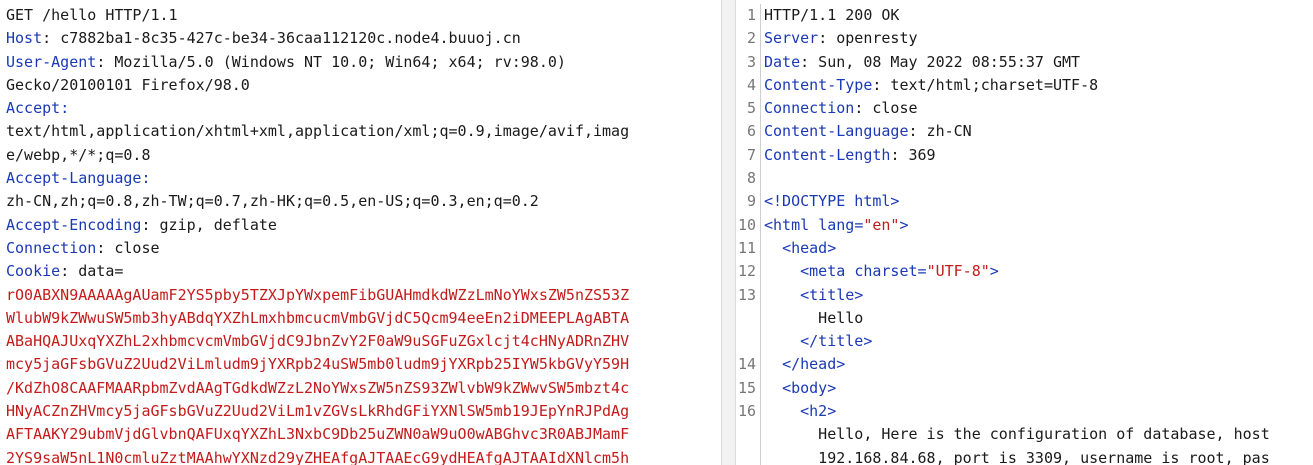 This screenshot has height=465, width=1313. I want to click on response-line: 4 Content-Type: text/html;charset=UTF-8, so click(1024, 85).